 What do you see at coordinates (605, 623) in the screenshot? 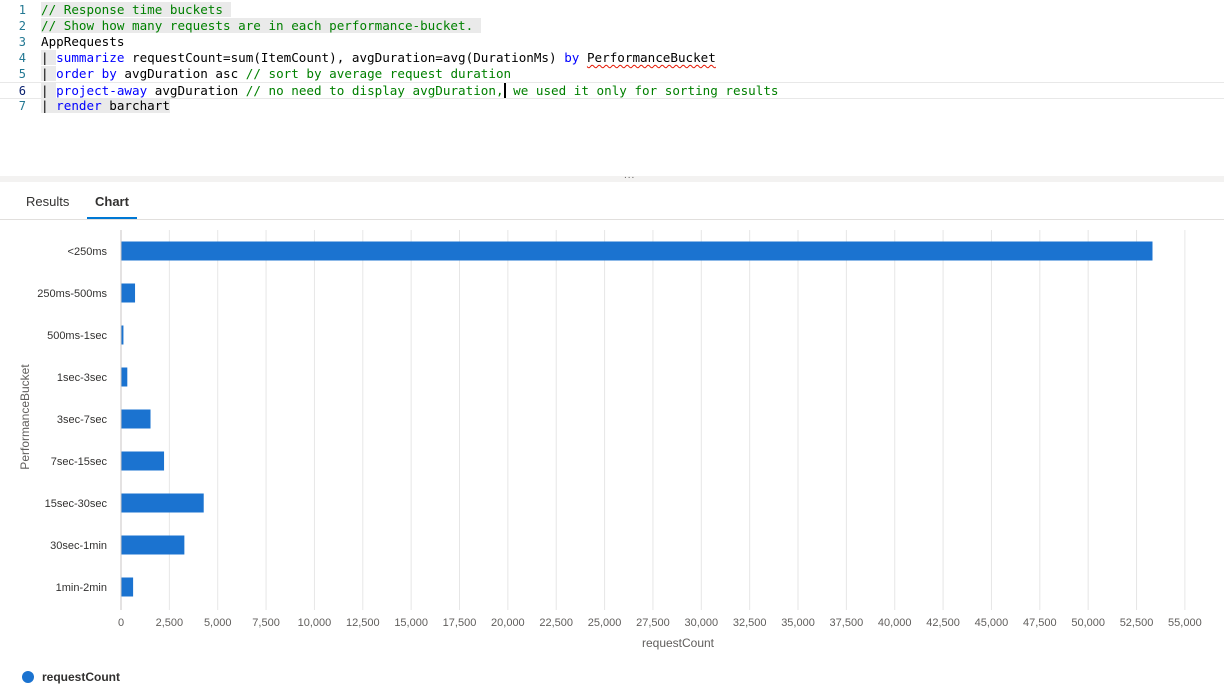
I see `x-tick-label: 25,000` at bounding box center [605, 623].